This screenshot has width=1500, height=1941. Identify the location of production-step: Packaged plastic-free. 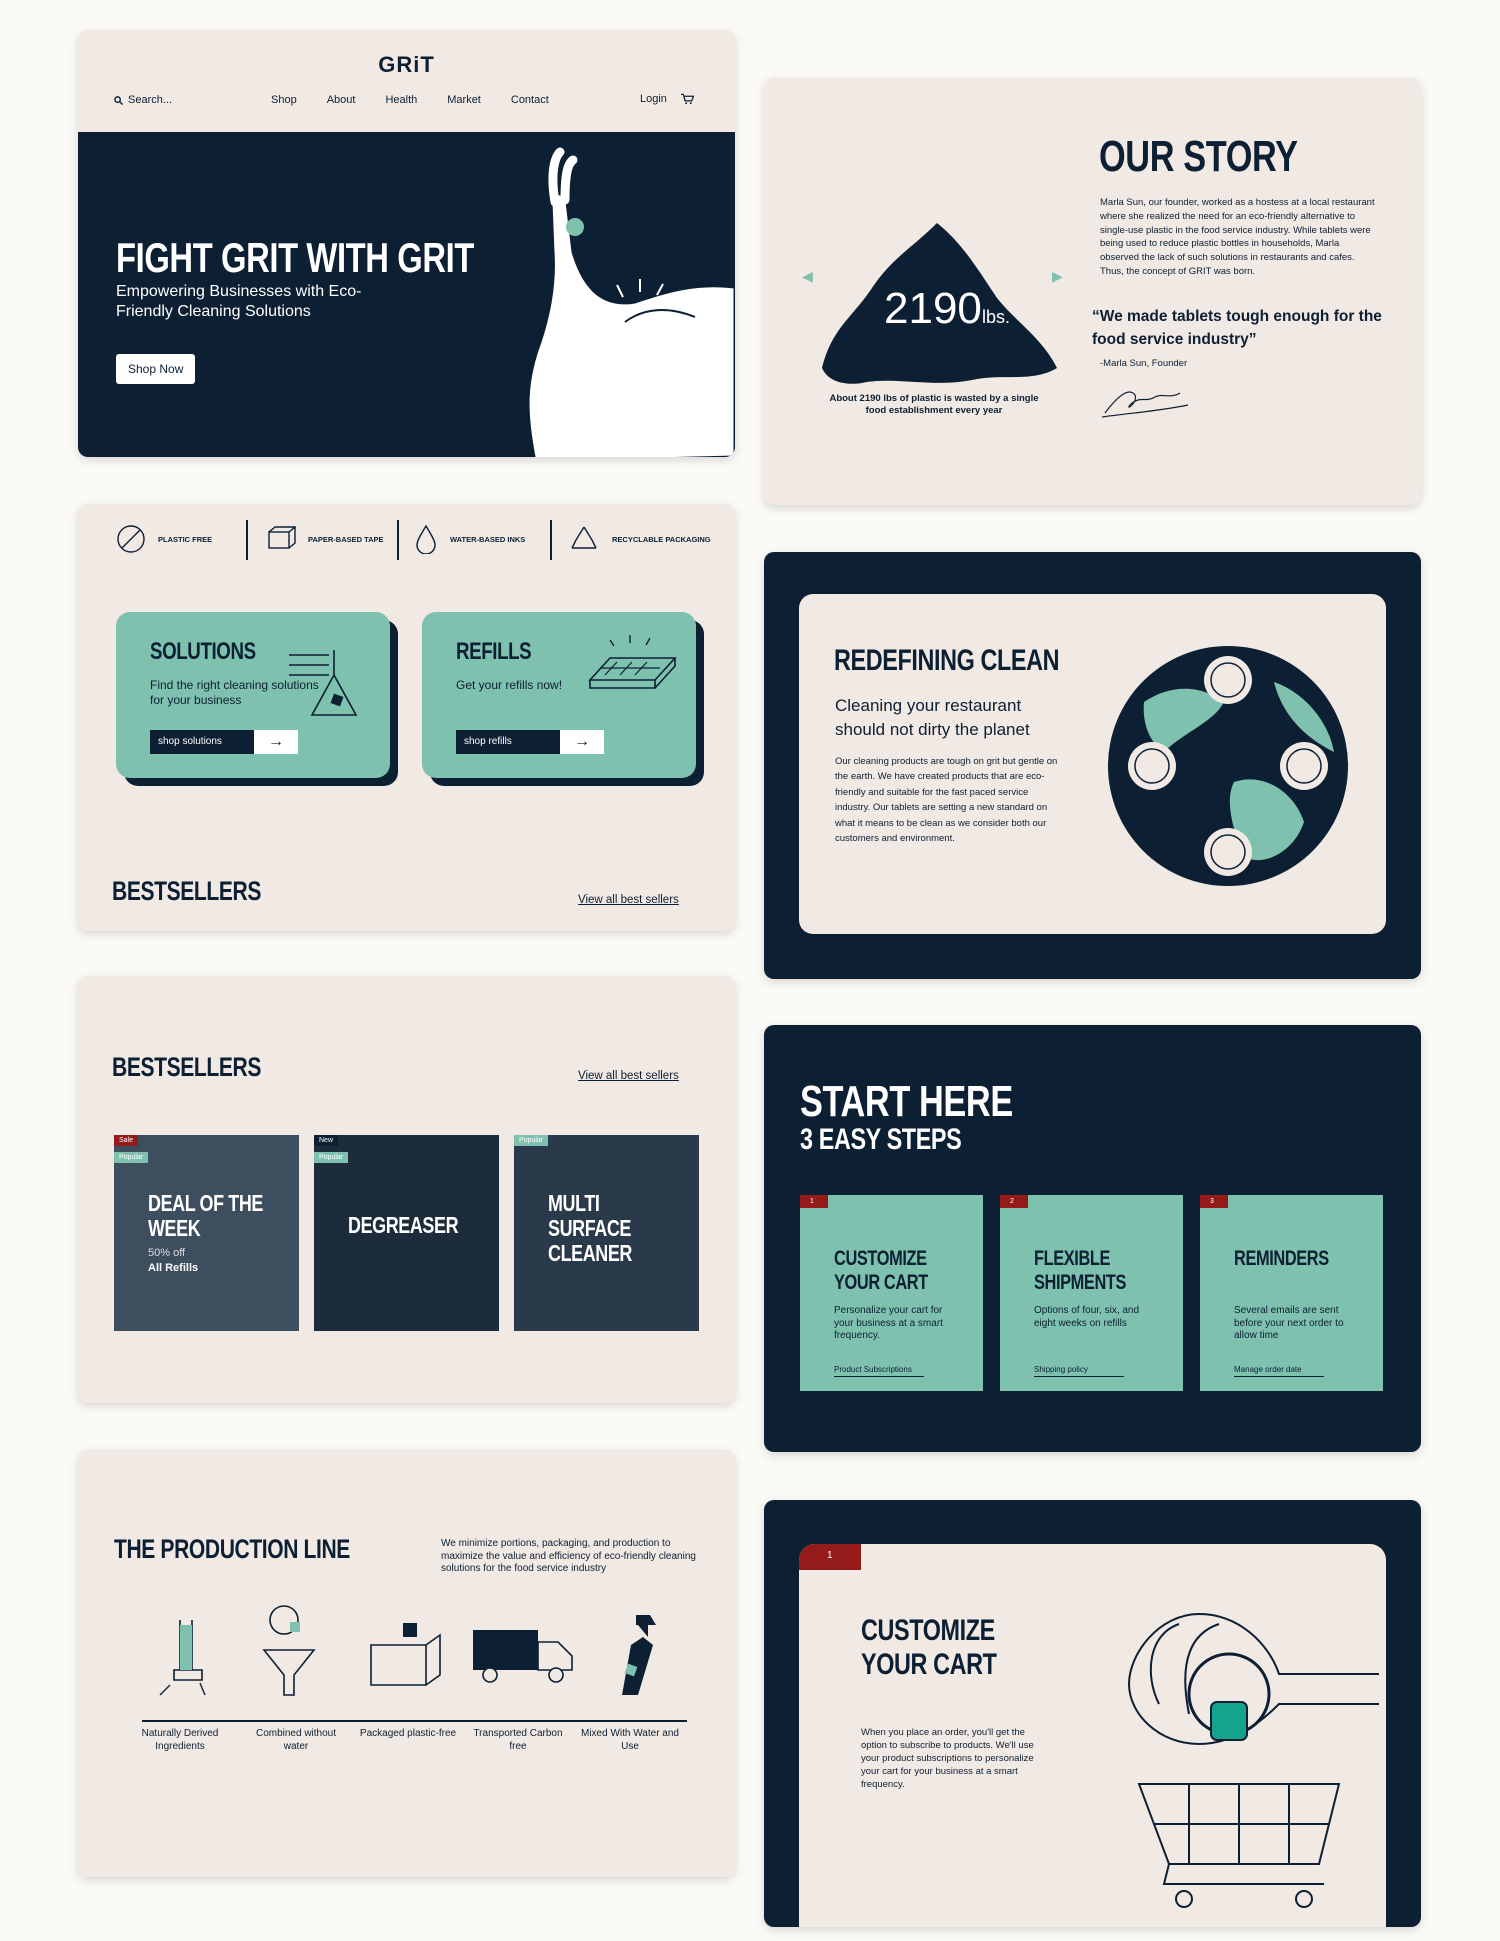
(408, 1733).